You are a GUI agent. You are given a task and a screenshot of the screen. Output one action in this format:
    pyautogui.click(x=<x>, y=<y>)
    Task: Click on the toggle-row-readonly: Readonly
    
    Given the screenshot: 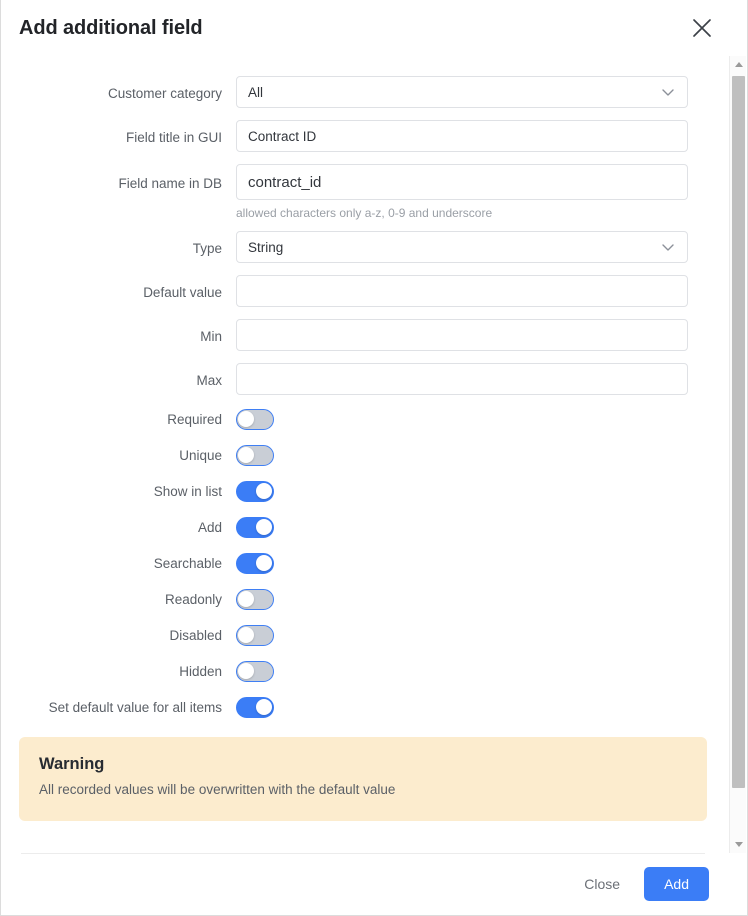 What is the action you would take?
    pyautogui.click(x=363, y=599)
    